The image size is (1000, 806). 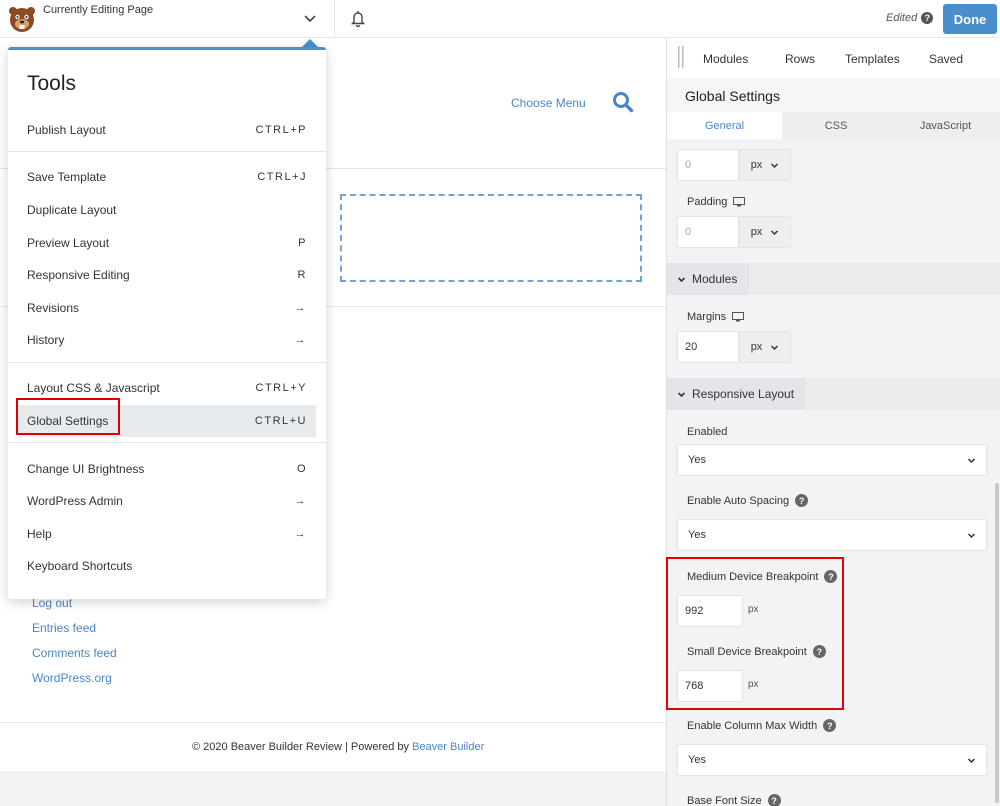 What do you see at coordinates (333, 788) in the screenshot?
I see `footer-band` at bounding box center [333, 788].